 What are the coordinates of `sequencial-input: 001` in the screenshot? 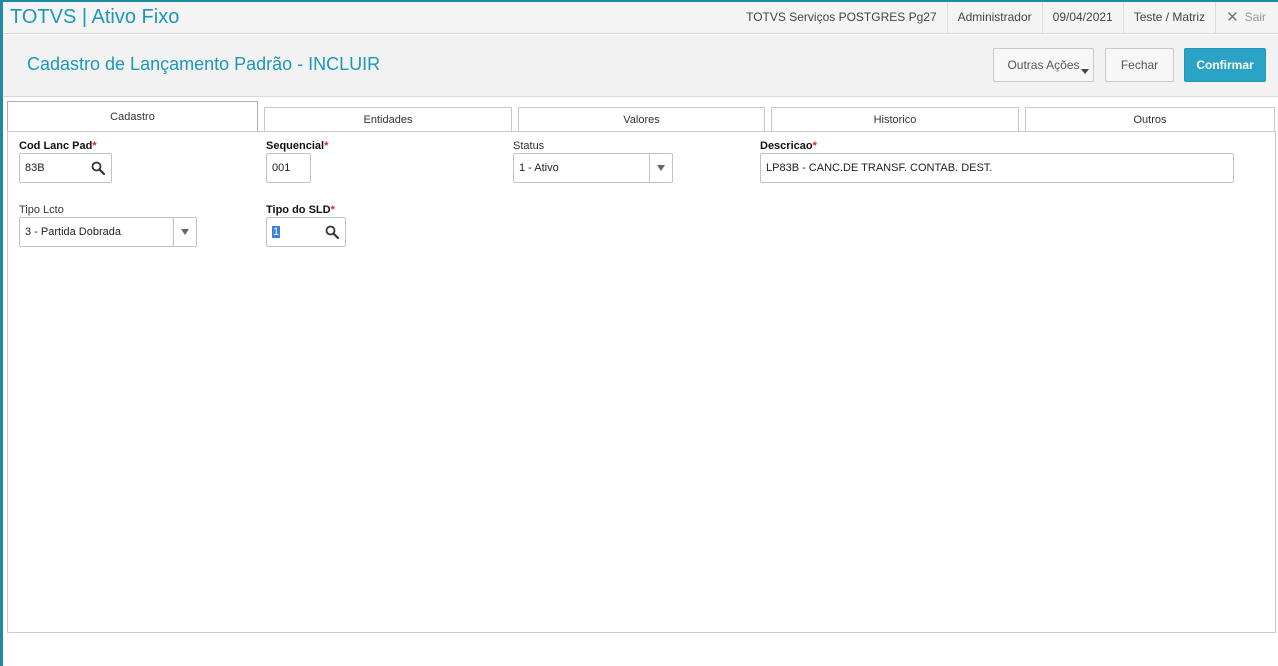 It's located at (288, 168).